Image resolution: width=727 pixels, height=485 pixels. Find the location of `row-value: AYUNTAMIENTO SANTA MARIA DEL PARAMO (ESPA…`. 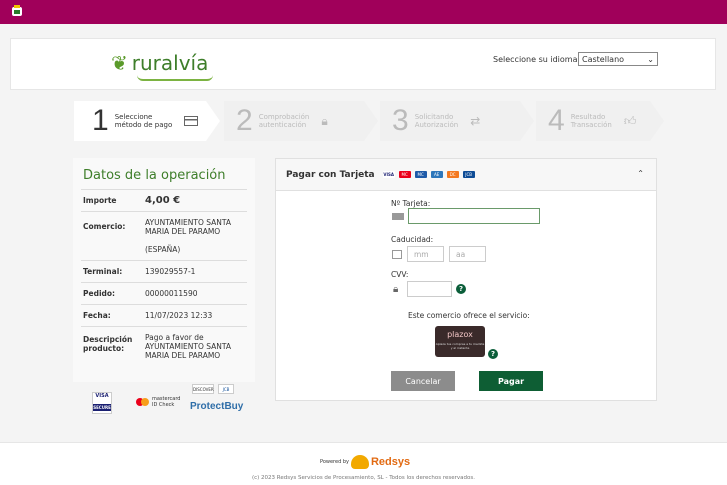

row-value: AYUNTAMIENTO SANTA MARIA DEL PARAMO (ESPA… is located at coordinates (188, 236).